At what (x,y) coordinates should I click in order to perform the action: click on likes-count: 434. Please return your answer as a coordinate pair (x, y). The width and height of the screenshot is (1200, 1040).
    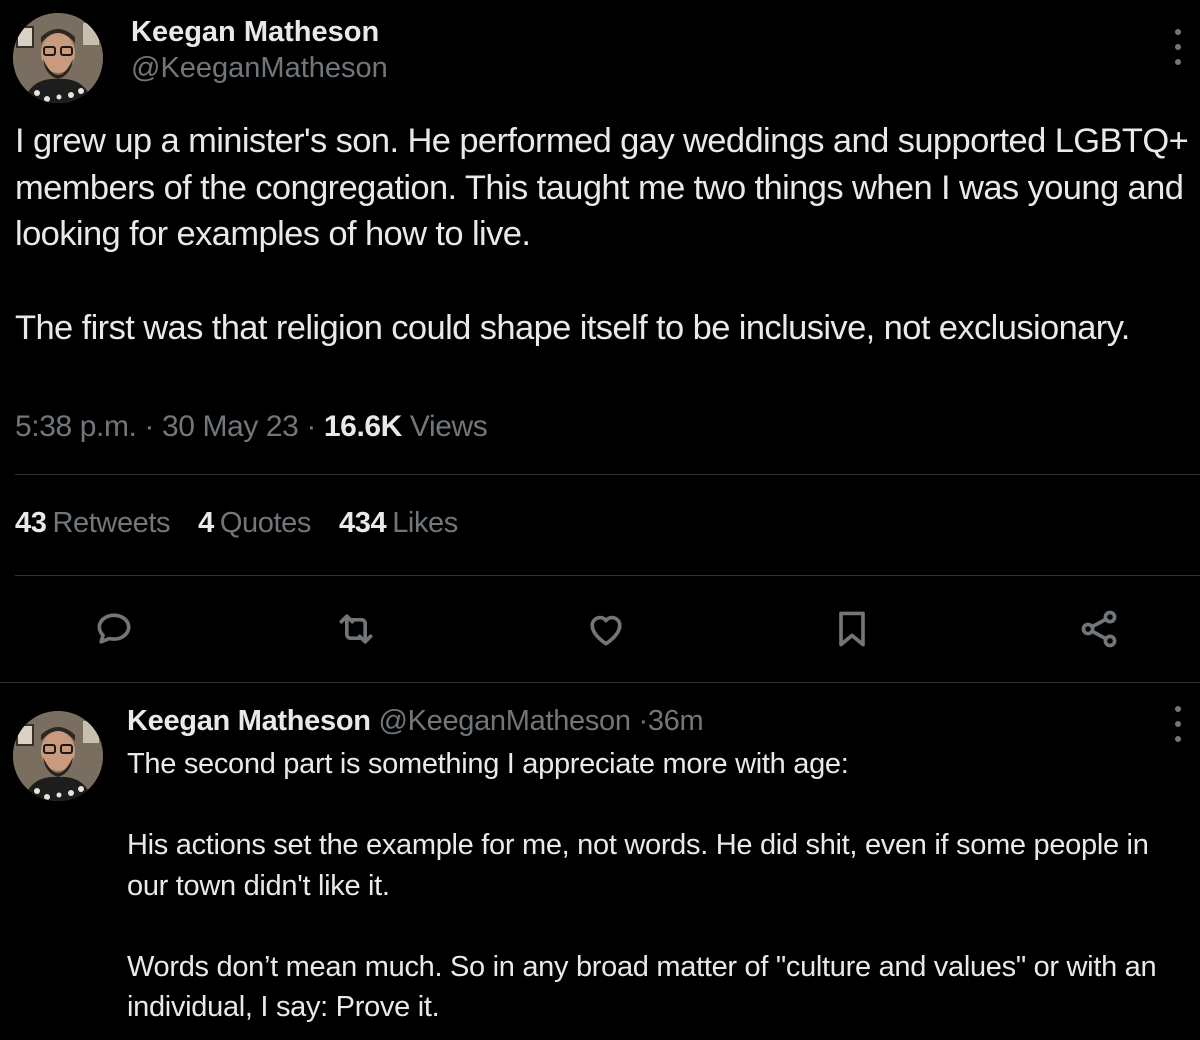
    Looking at the image, I should click on (363, 523).